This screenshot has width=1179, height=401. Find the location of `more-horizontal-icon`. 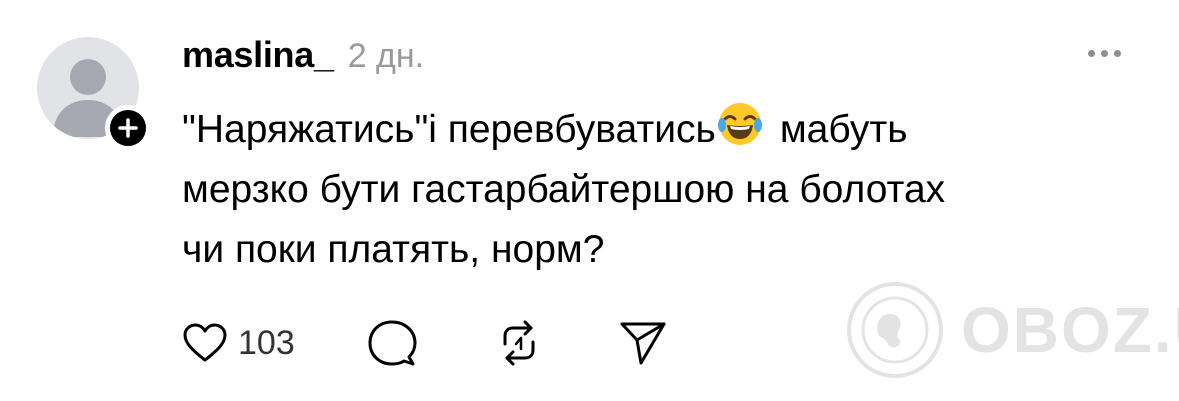

more-horizontal-icon is located at coordinates (1091, 53).